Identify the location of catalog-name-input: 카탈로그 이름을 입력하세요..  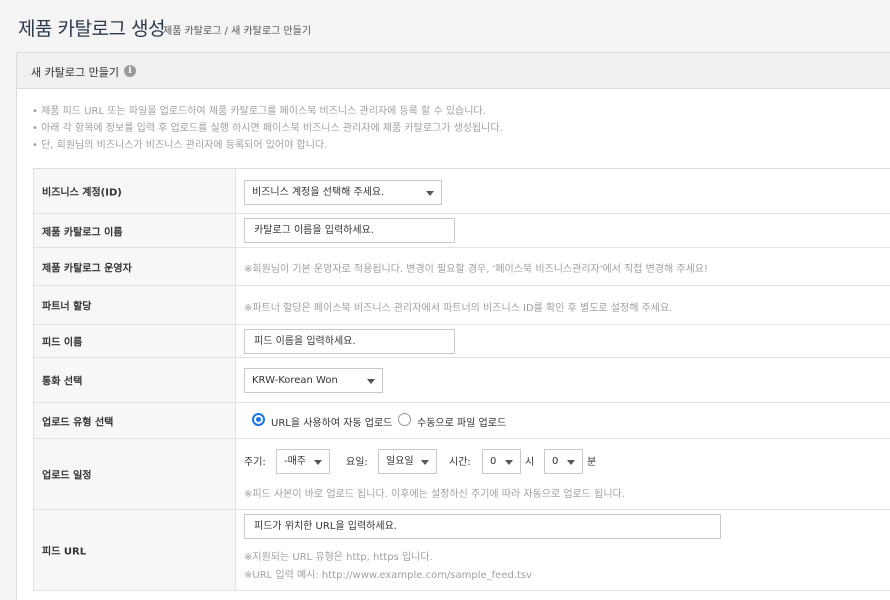
(349, 230).